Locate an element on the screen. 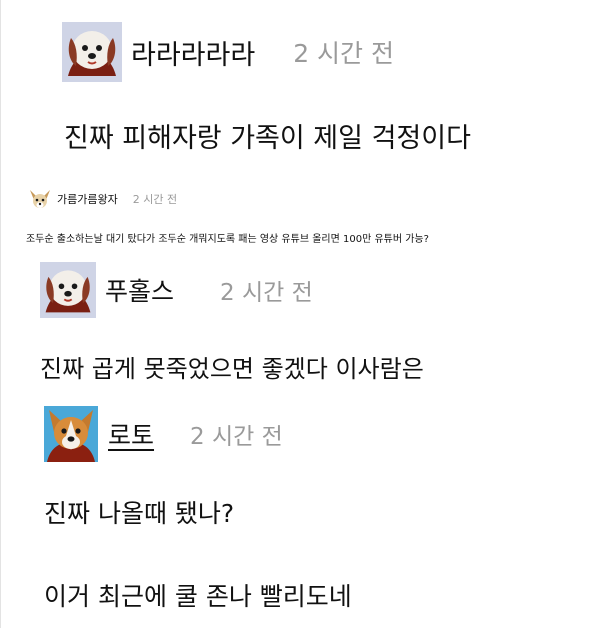 The height and width of the screenshot is (628, 593). comment-text: 이거 최근에 쿨 존나 빨리도네 is located at coordinates (198, 596).